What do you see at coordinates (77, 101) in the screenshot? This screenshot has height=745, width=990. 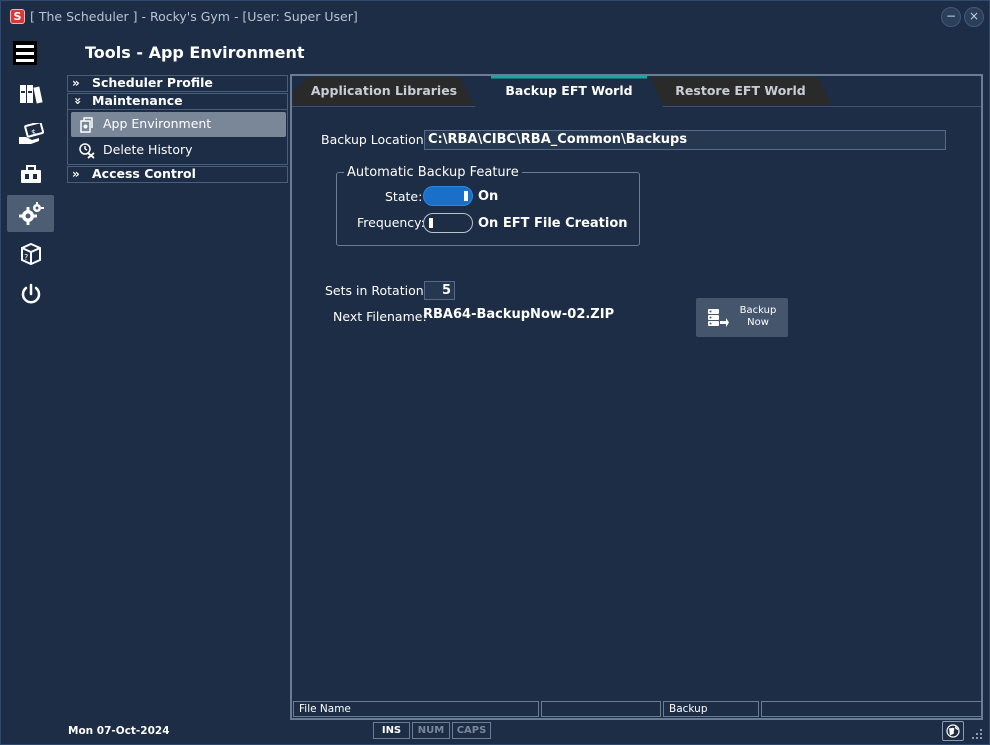 I see `chevron-down-icon: »` at bounding box center [77, 101].